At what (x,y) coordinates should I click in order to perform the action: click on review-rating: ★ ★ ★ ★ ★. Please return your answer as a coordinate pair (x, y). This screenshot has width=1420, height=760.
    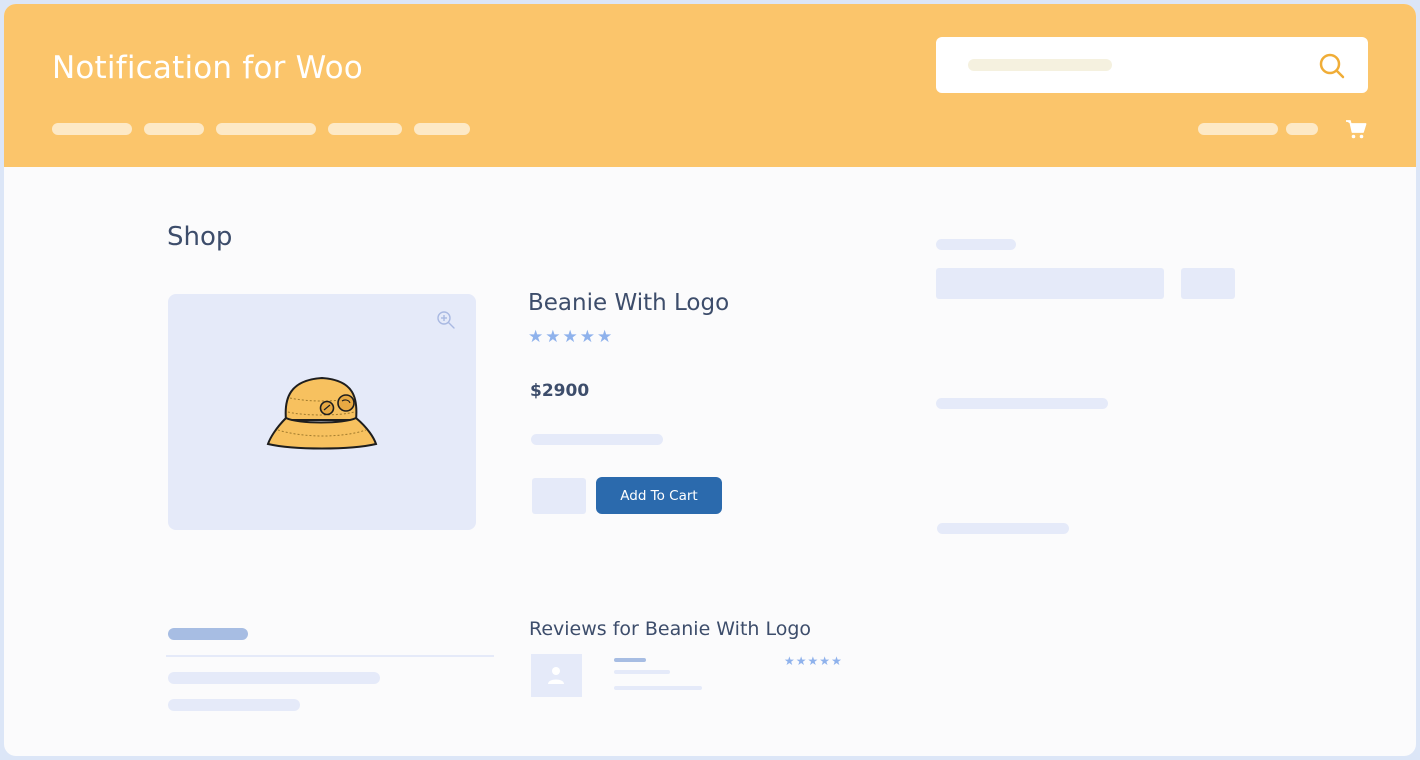
    Looking at the image, I should click on (813, 661).